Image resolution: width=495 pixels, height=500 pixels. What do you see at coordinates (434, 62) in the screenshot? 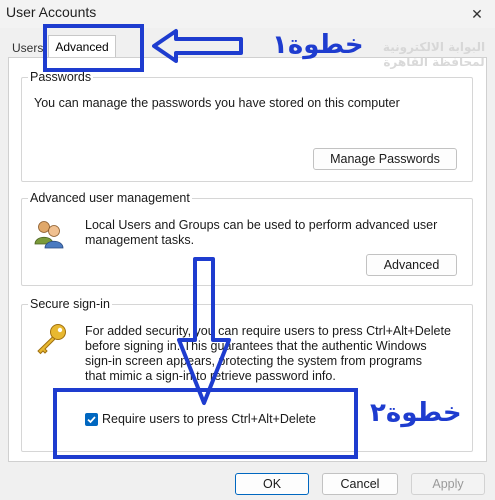
I see `watermark-line2: لمحافظة القاهرة` at bounding box center [434, 62].